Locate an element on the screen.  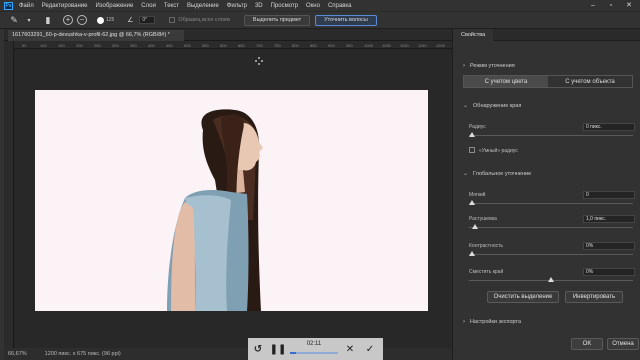
refine-mode-toggle: С учетом цвета С учетом объекта is located at coordinates (548, 81).